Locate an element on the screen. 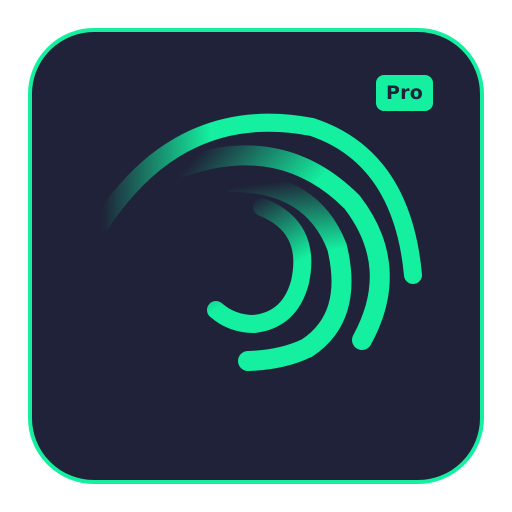 This screenshot has height=512, width=512. pro-badge: Pro is located at coordinates (404, 93).